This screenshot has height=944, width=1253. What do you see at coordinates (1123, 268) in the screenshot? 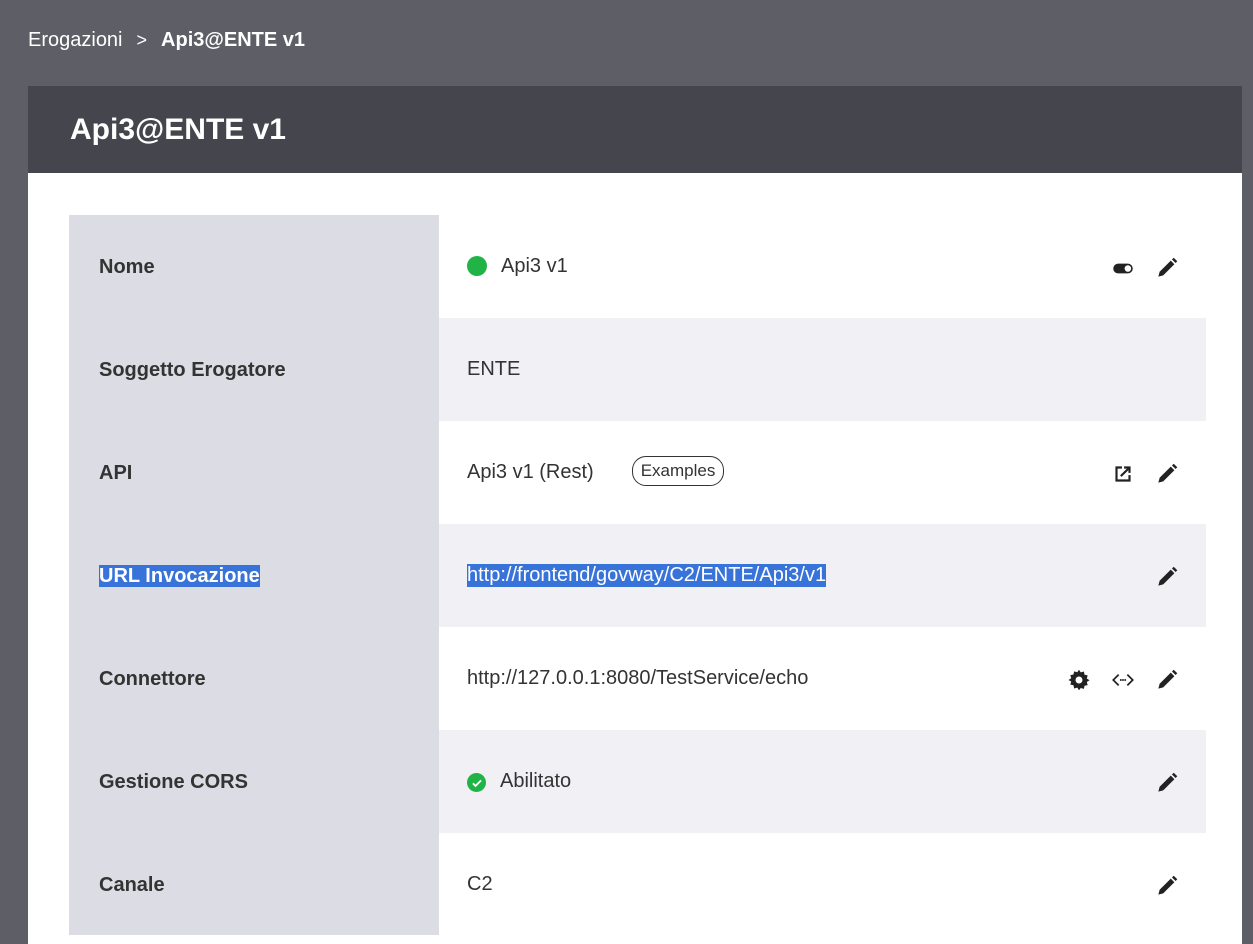
I see `toggle-icon` at bounding box center [1123, 268].